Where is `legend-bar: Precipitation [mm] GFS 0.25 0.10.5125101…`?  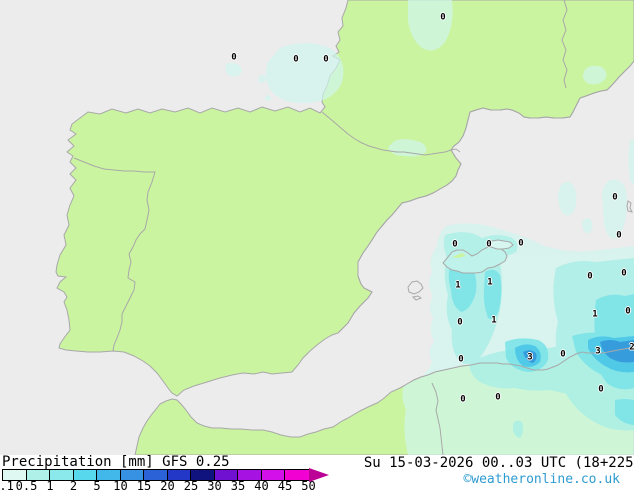 legend-bar: Precipitation [mm] GFS 0.25 0.10.5125101… is located at coordinates (317, 472).